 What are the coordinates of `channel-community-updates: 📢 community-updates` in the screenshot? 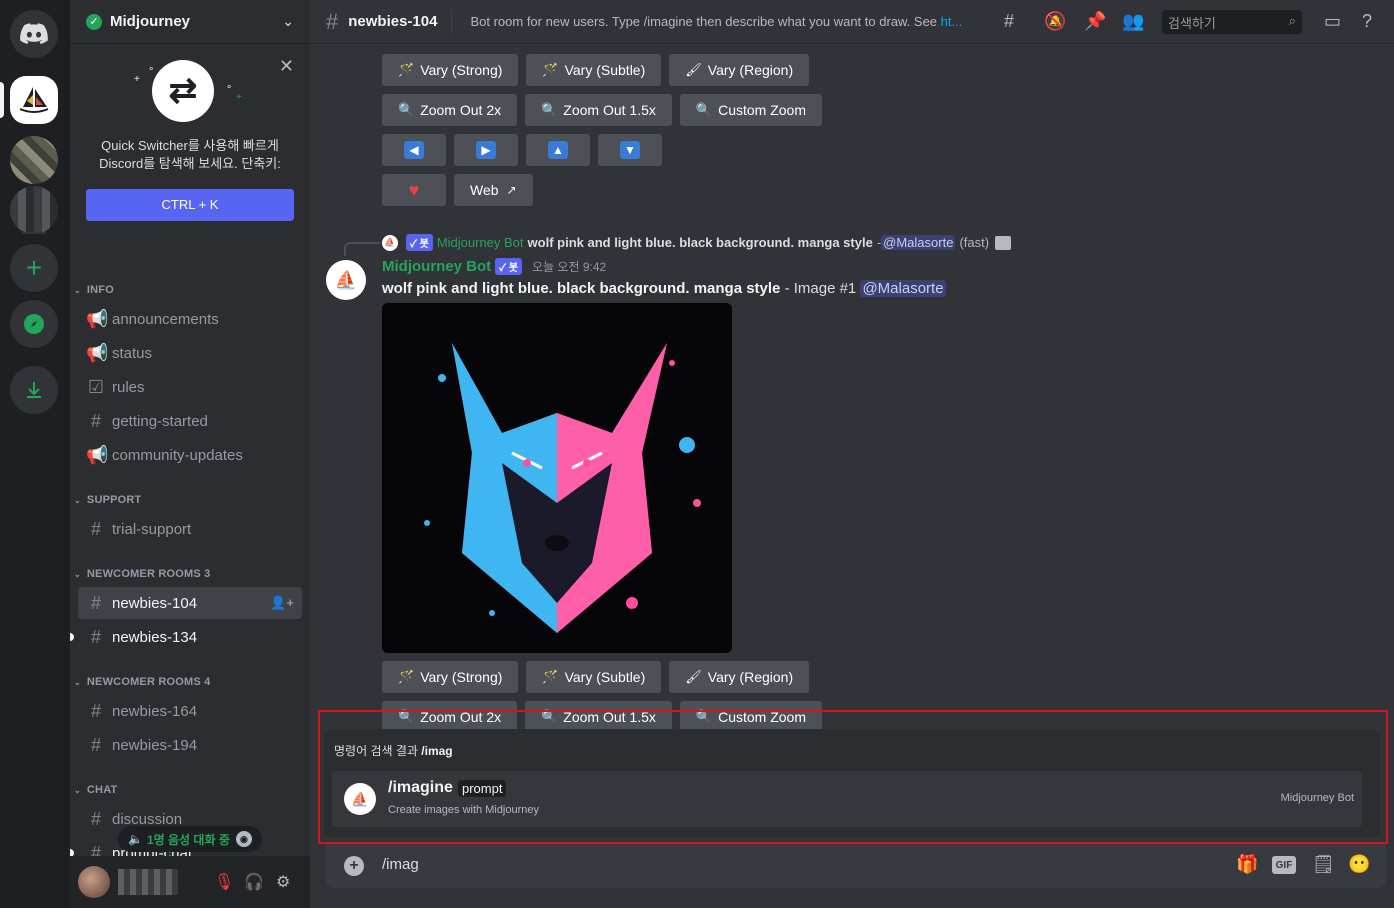 It's located at (190, 455).